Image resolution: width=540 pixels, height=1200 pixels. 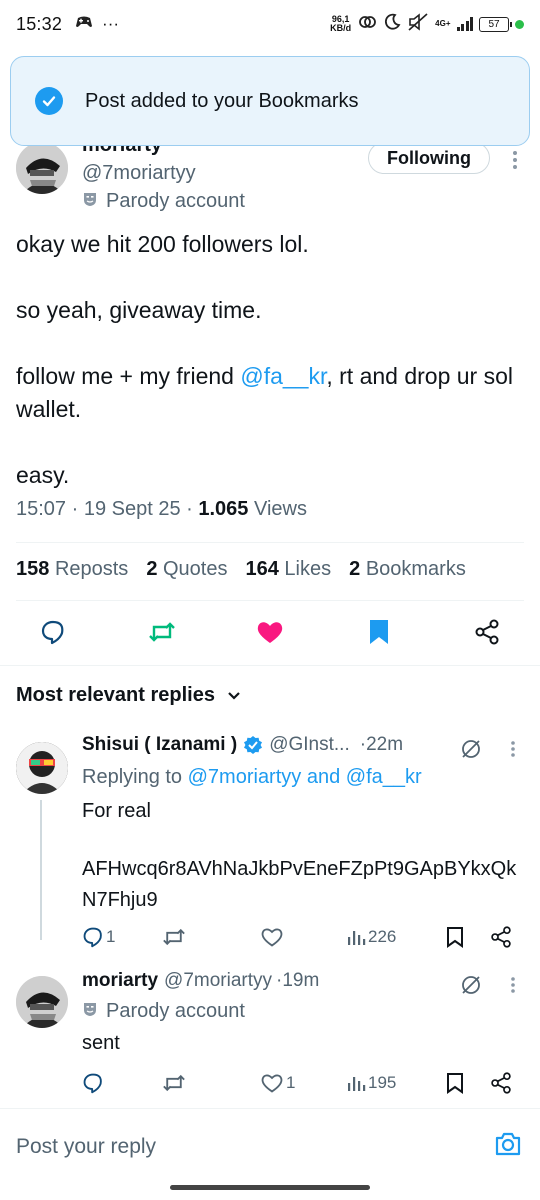 I want to click on like-button: 1, so click(x=303, y=1083).